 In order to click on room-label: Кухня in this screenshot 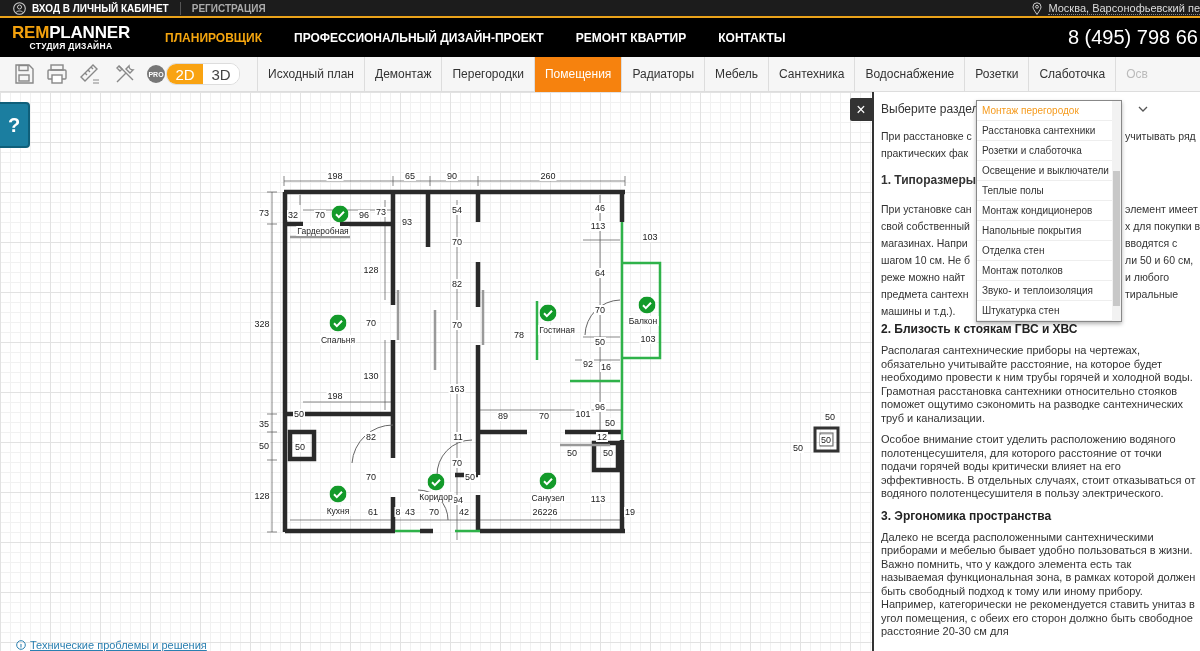, I will do `click(338, 511)`.